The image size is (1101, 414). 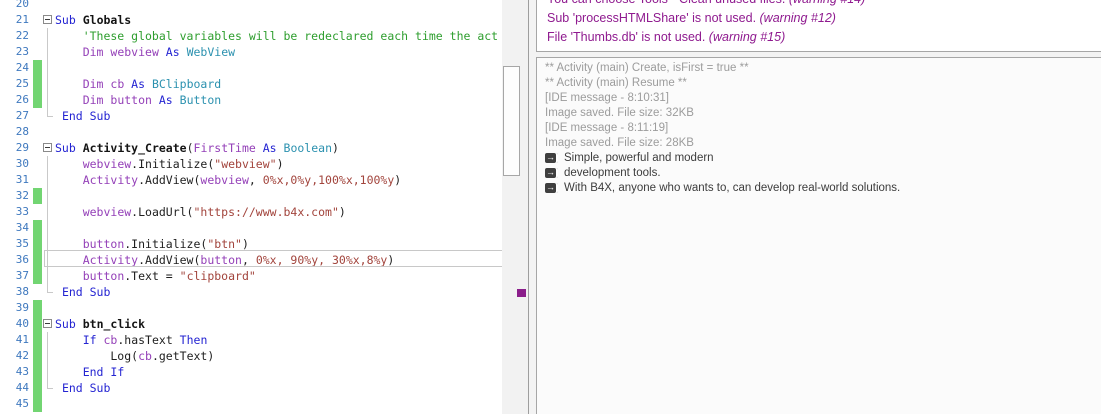 I want to click on code-line: 43 End If, so click(x=251, y=372).